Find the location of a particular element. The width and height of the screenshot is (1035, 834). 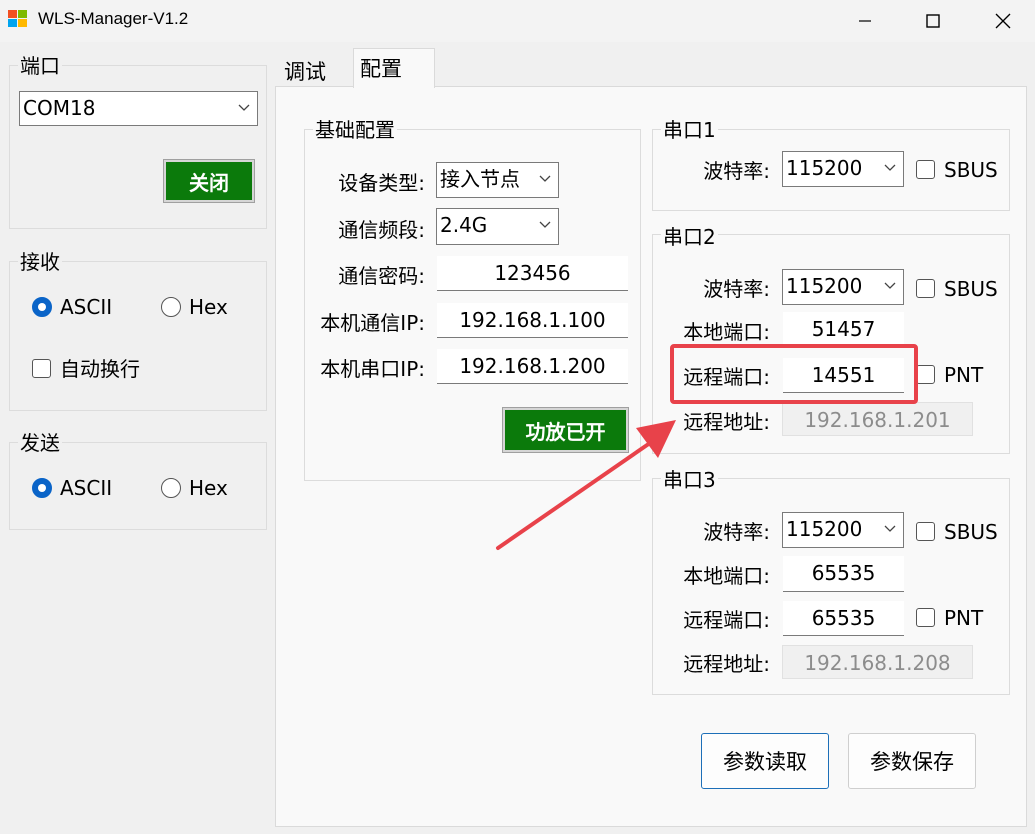

serial-ip-input: 192.168.1.200 is located at coordinates (532, 366).